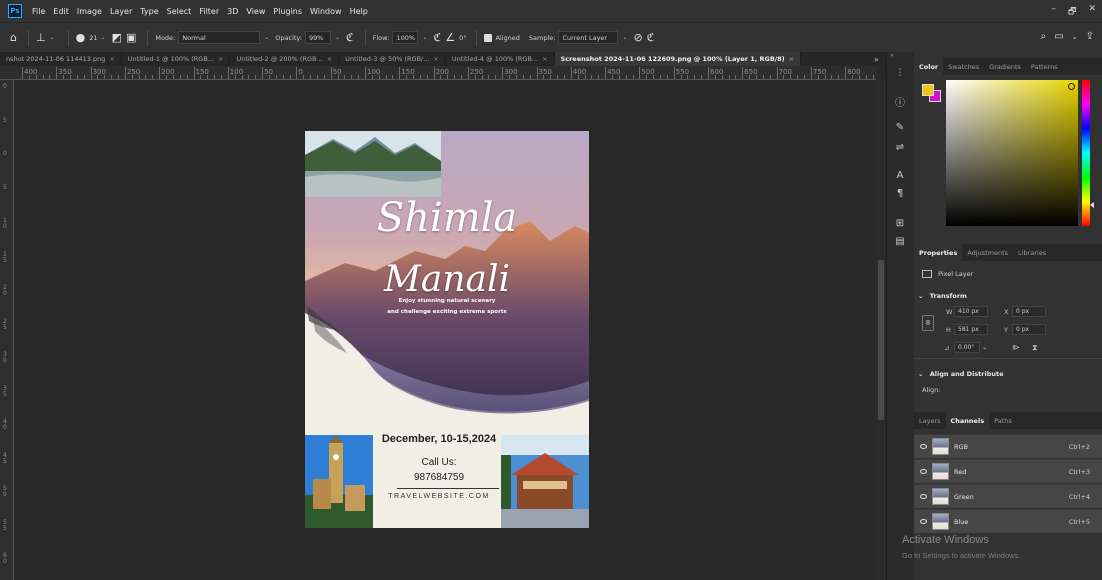 Image resolution: width=1102 pixels, height=580 pixels. What do you see at coordinates (1016, 347) in the screenshot?
I see `flip-horizontal-icon: ⧐` at bounding box center [1016, 347].